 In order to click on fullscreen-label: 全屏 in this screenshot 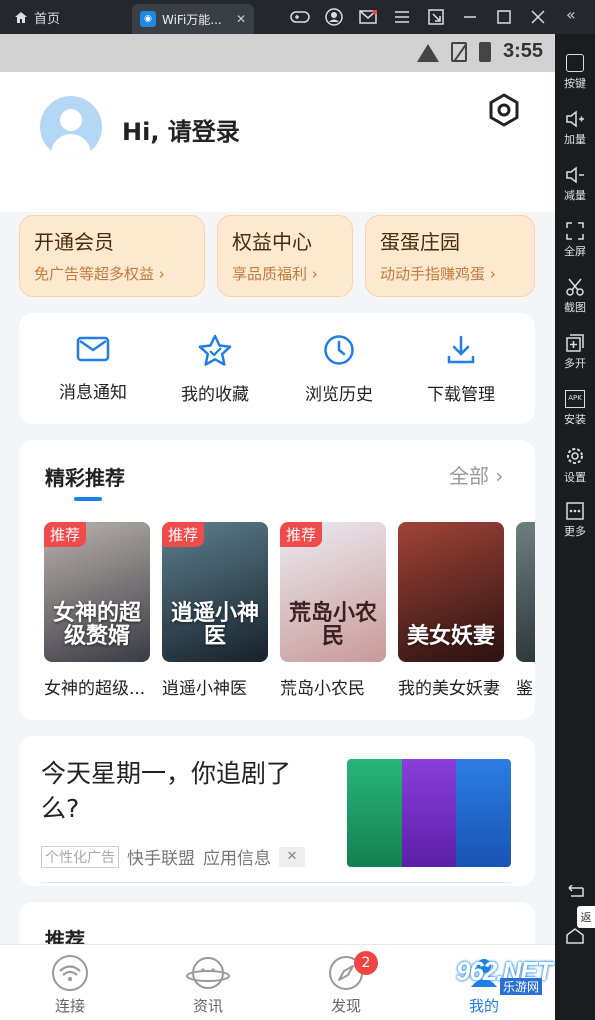, I will do `click(575, 251)`.